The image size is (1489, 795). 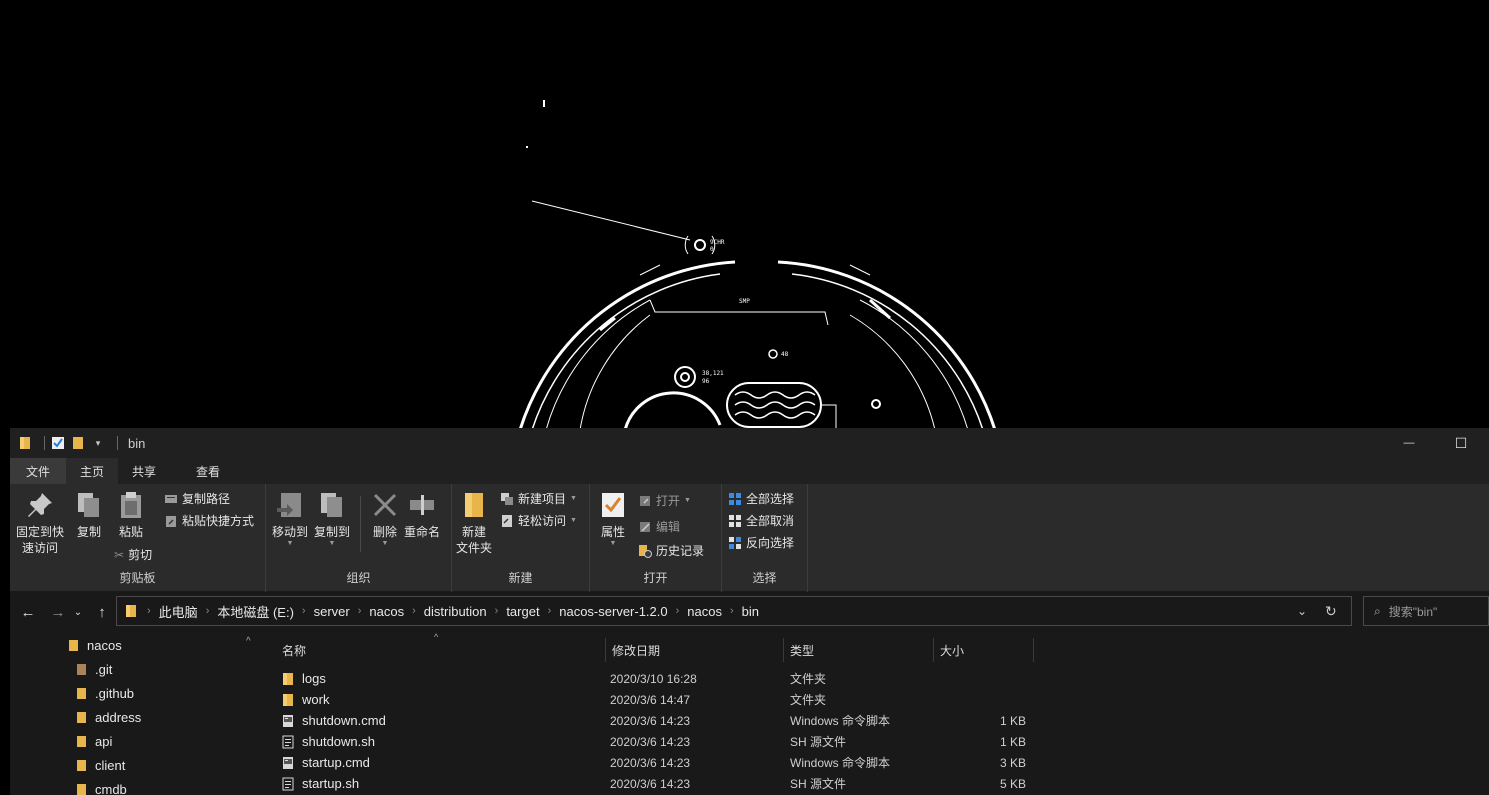 What do you see at coordinates (255, 611) in the screenshot?
I see `breadcrumb-item: 本地磁盘 (E:)` at bounding box center [255, 611].